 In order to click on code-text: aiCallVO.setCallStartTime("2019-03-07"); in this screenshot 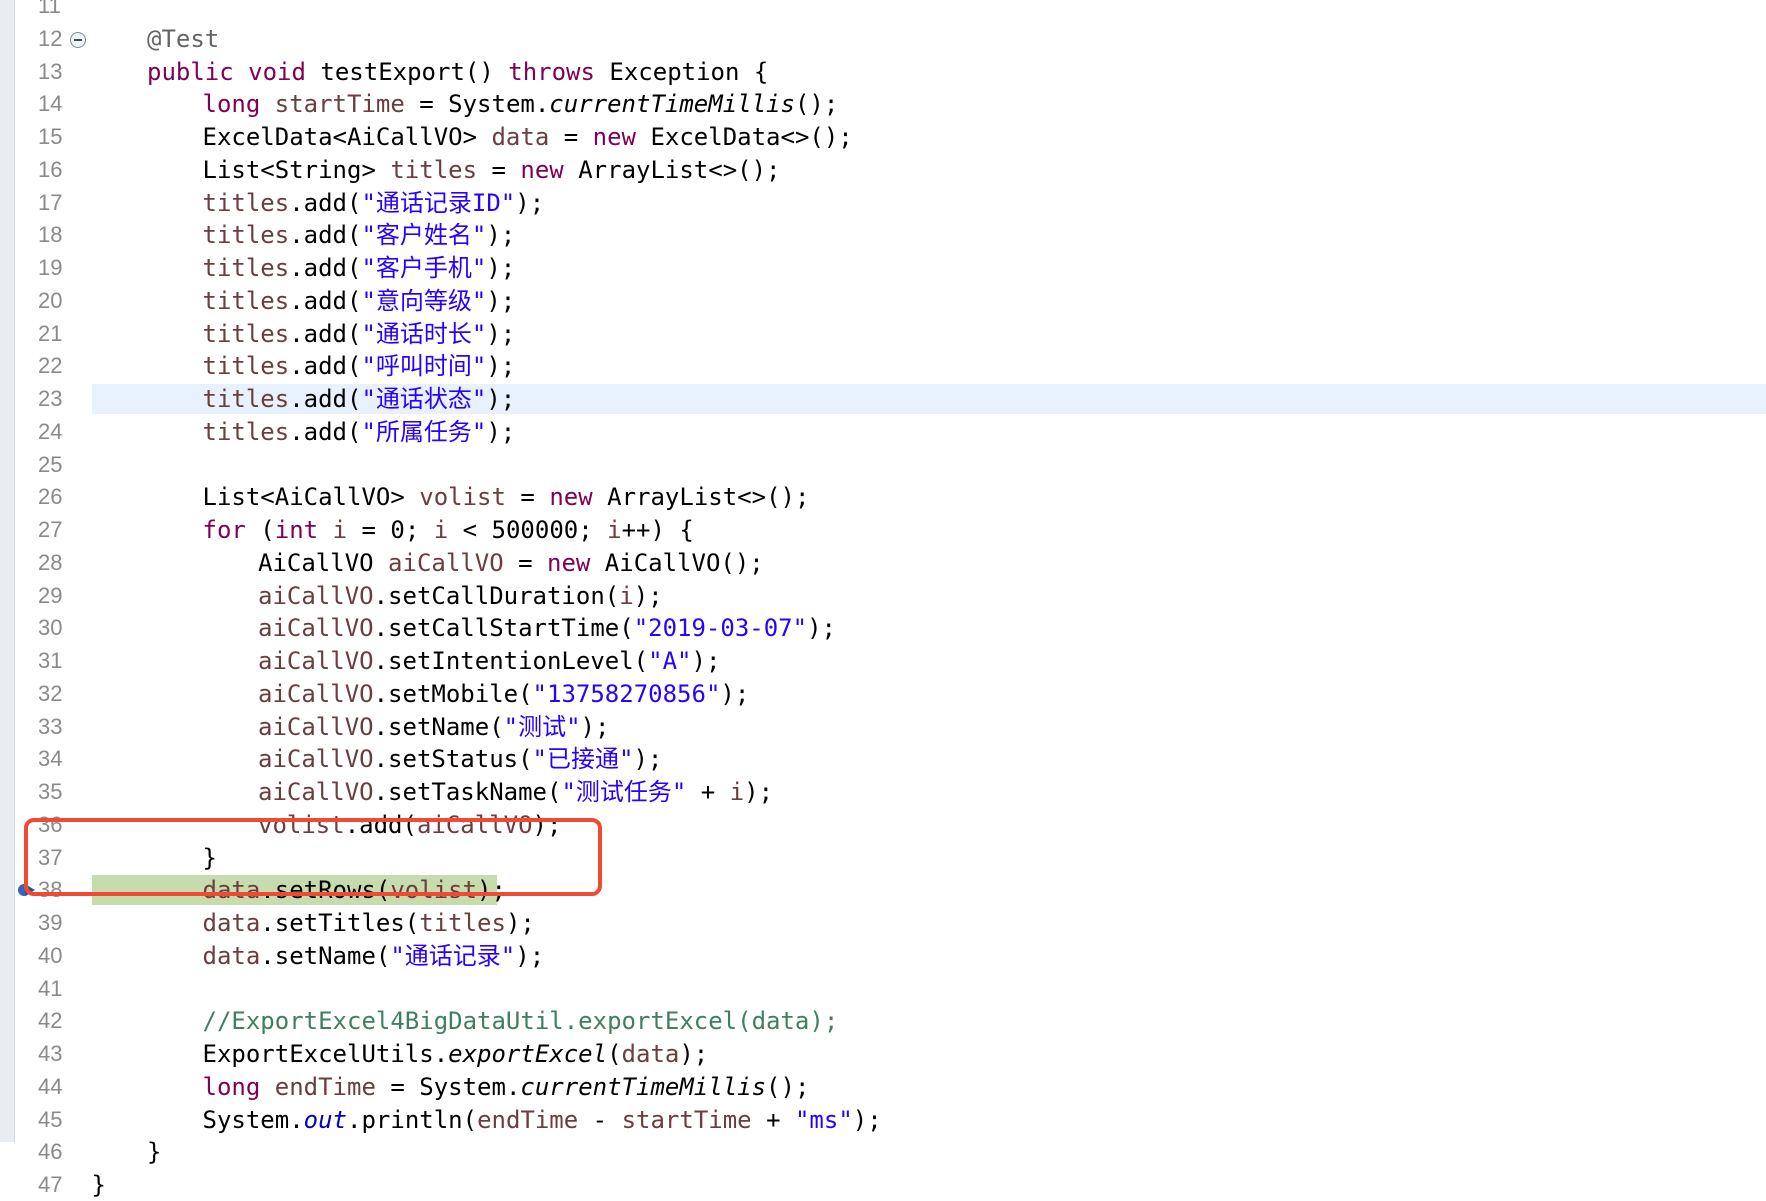, I will do `click(547, 628)`.